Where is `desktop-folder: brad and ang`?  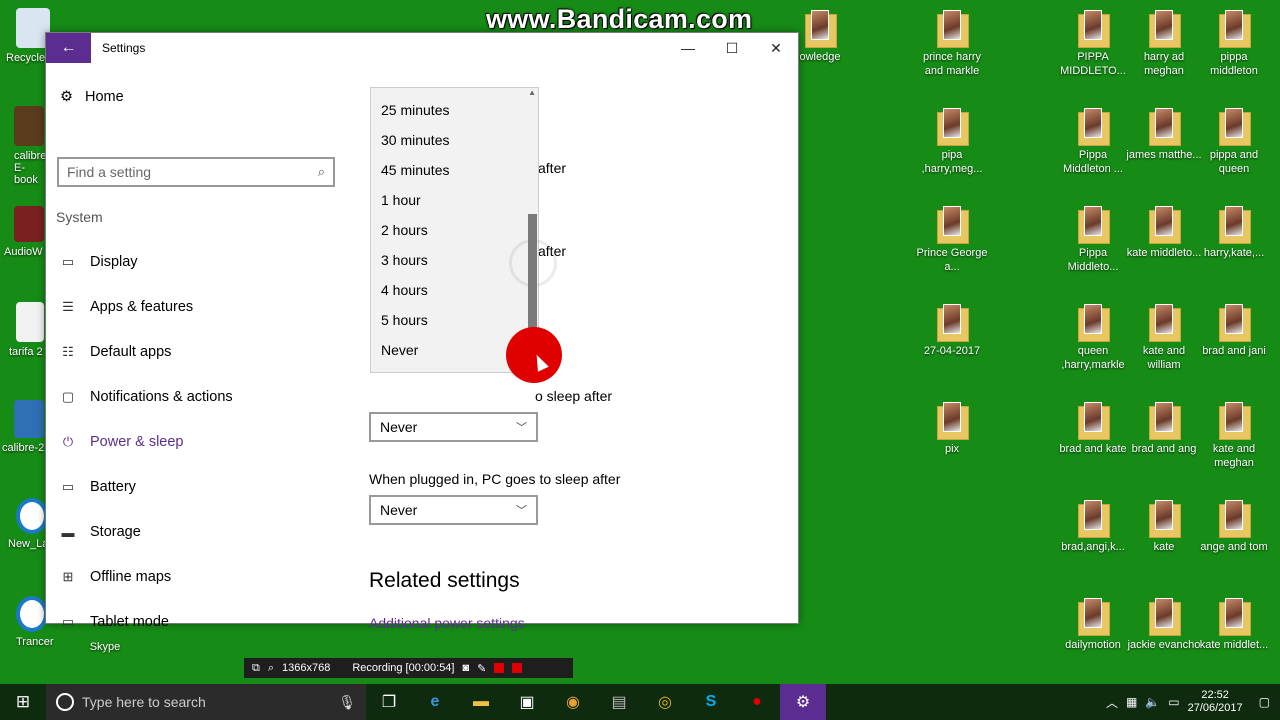 desktop-folder: brad and ang is located at coordinates (1164, 429).